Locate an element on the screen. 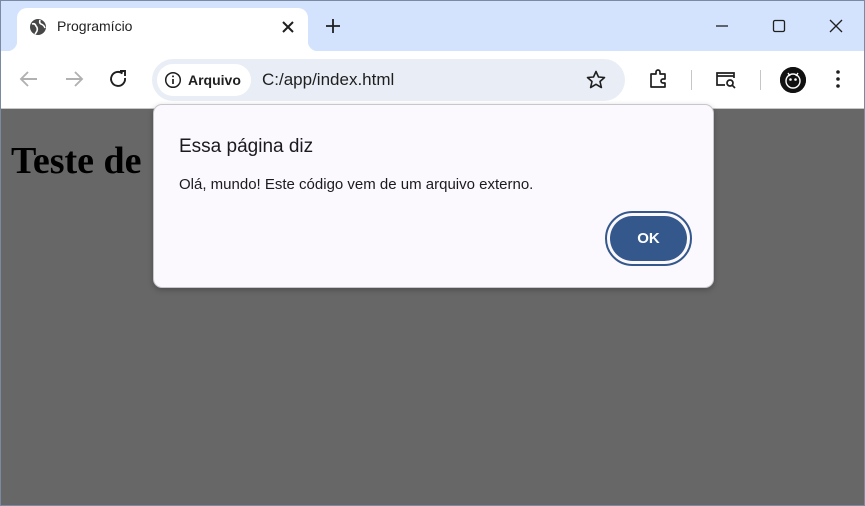 The height and width of the screenshot is (506, 865). reload-icon is located at coordinates (119, 79).